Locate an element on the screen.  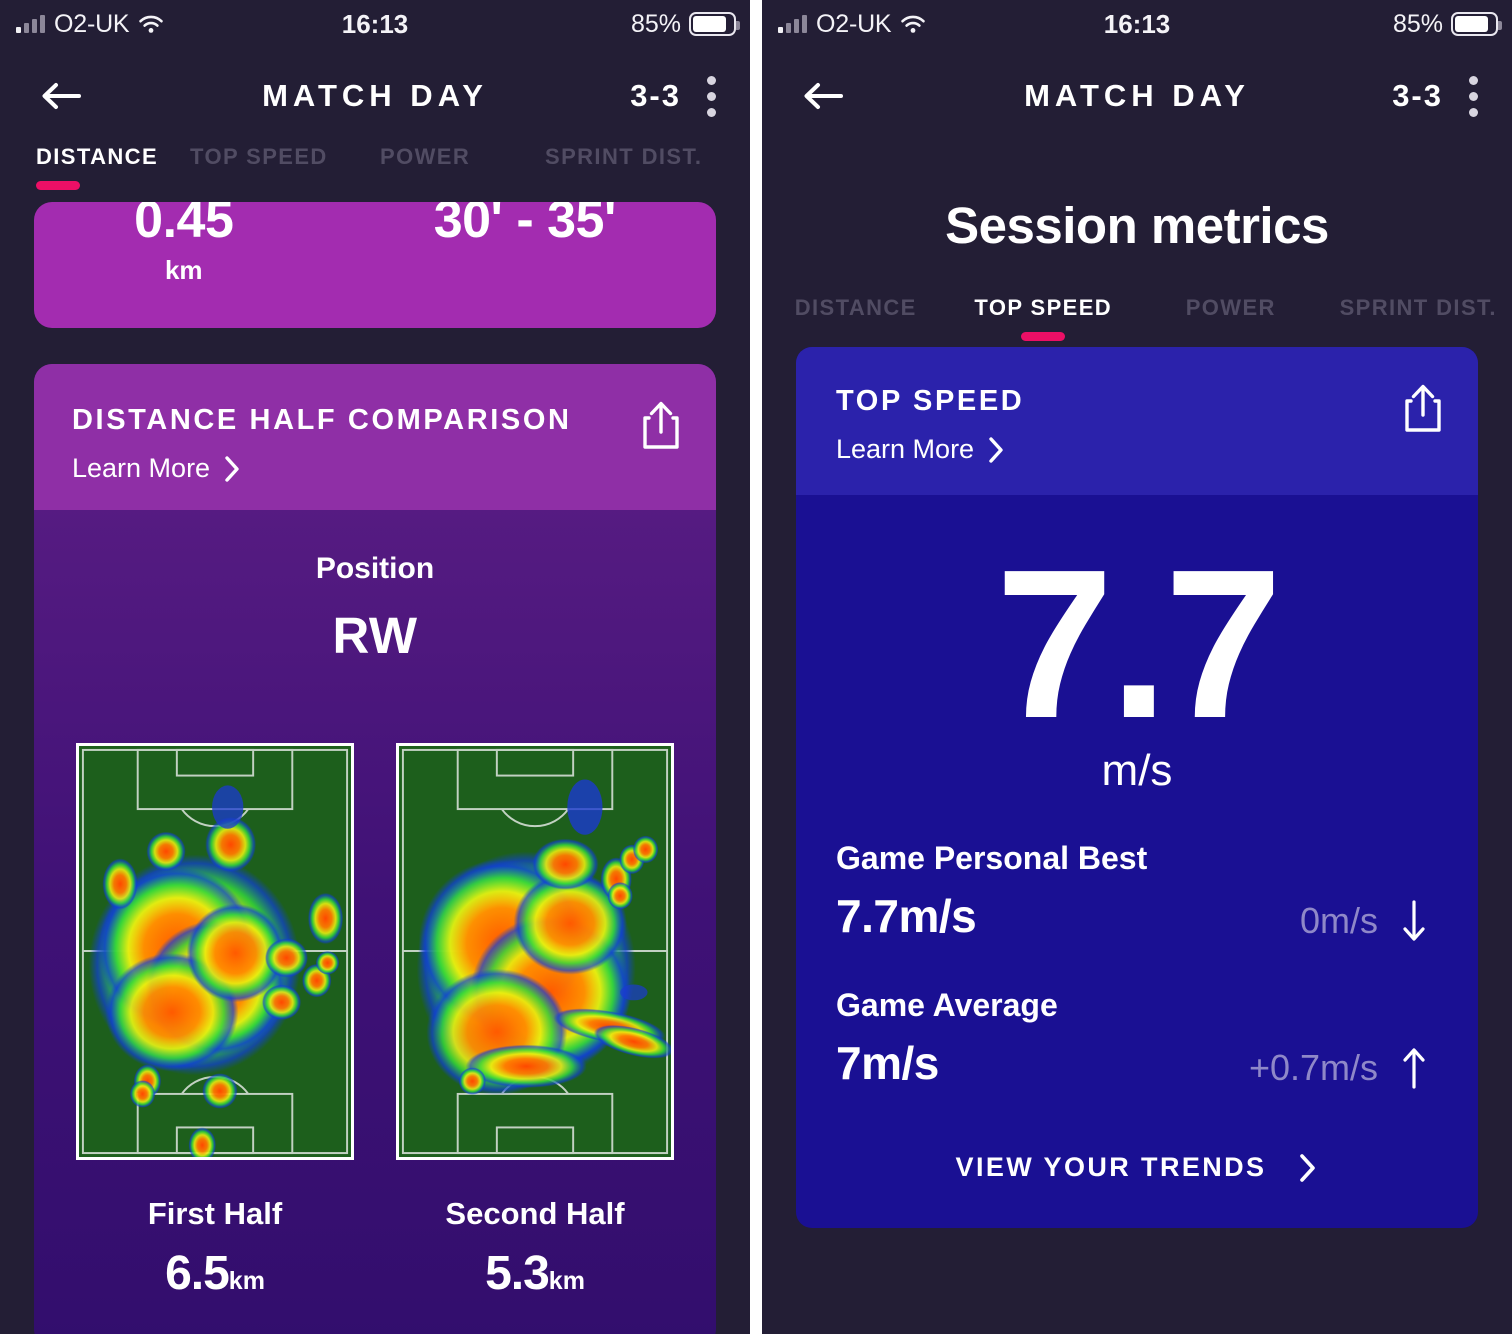
first-half-value-group: 6.5km is located at coordinates (215, 1273).